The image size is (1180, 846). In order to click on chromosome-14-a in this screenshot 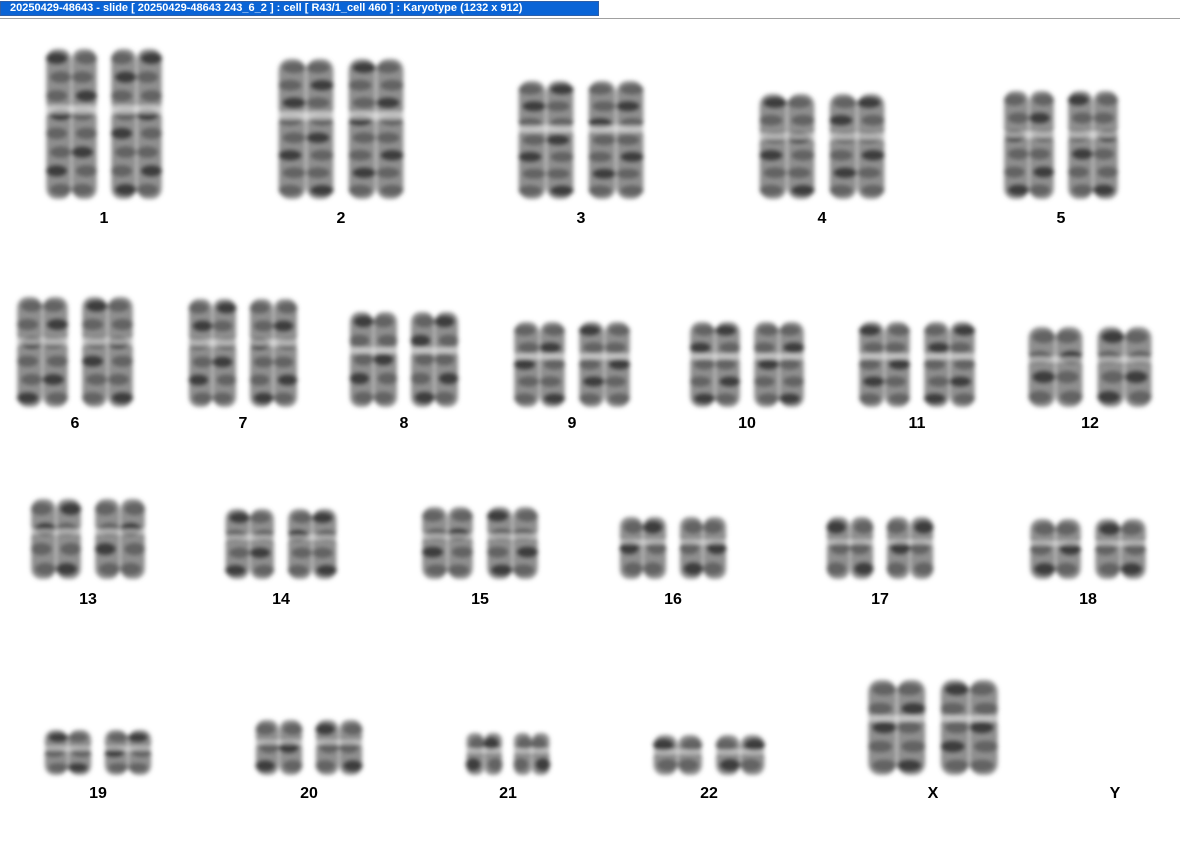, I will do `click(249, 544)`.